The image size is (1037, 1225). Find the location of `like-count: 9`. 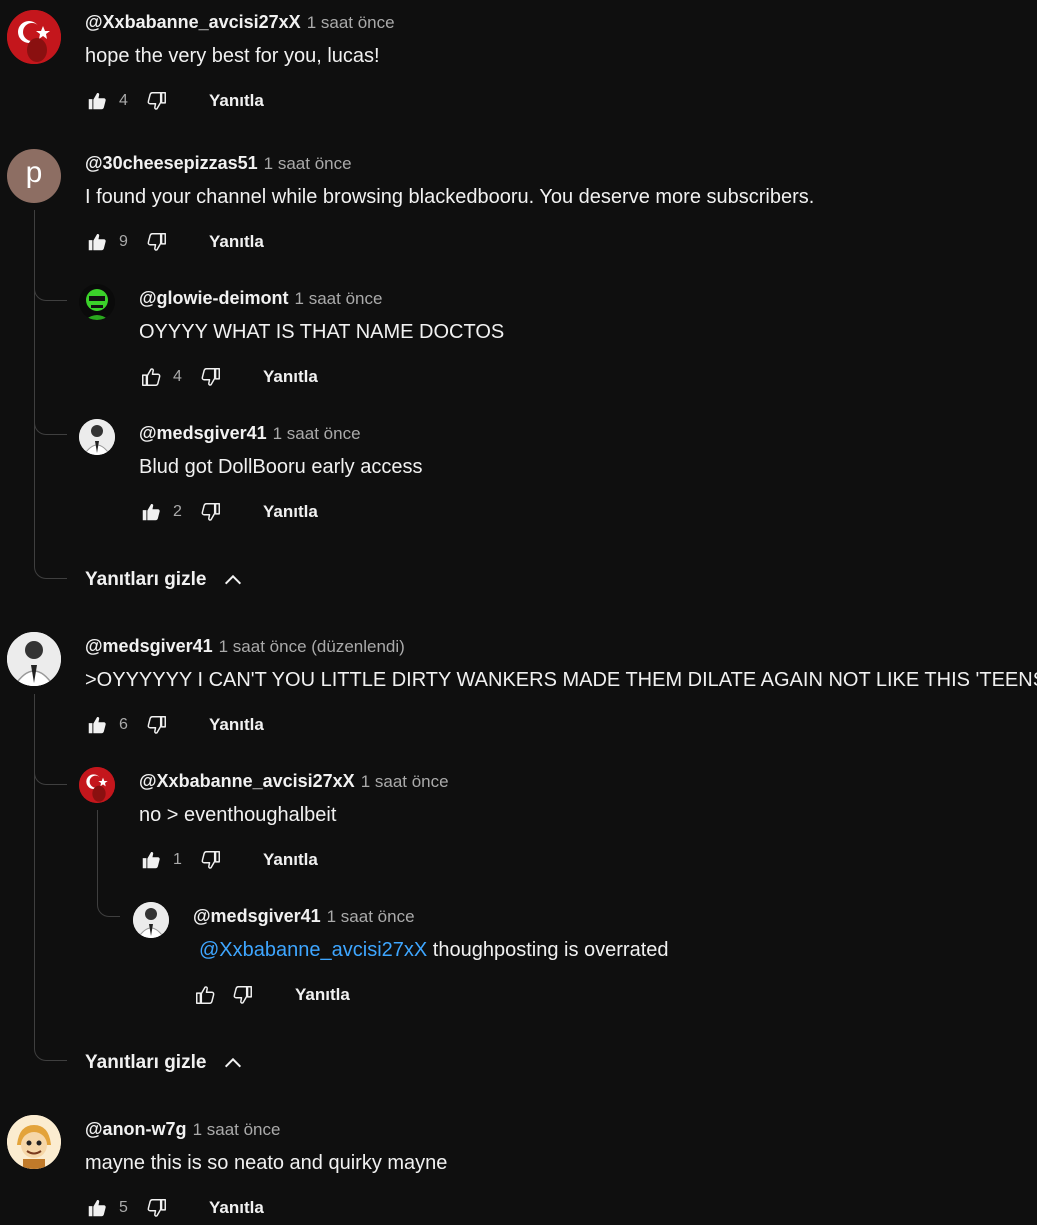

like-count: 9 is located at coordinates (123, 241).